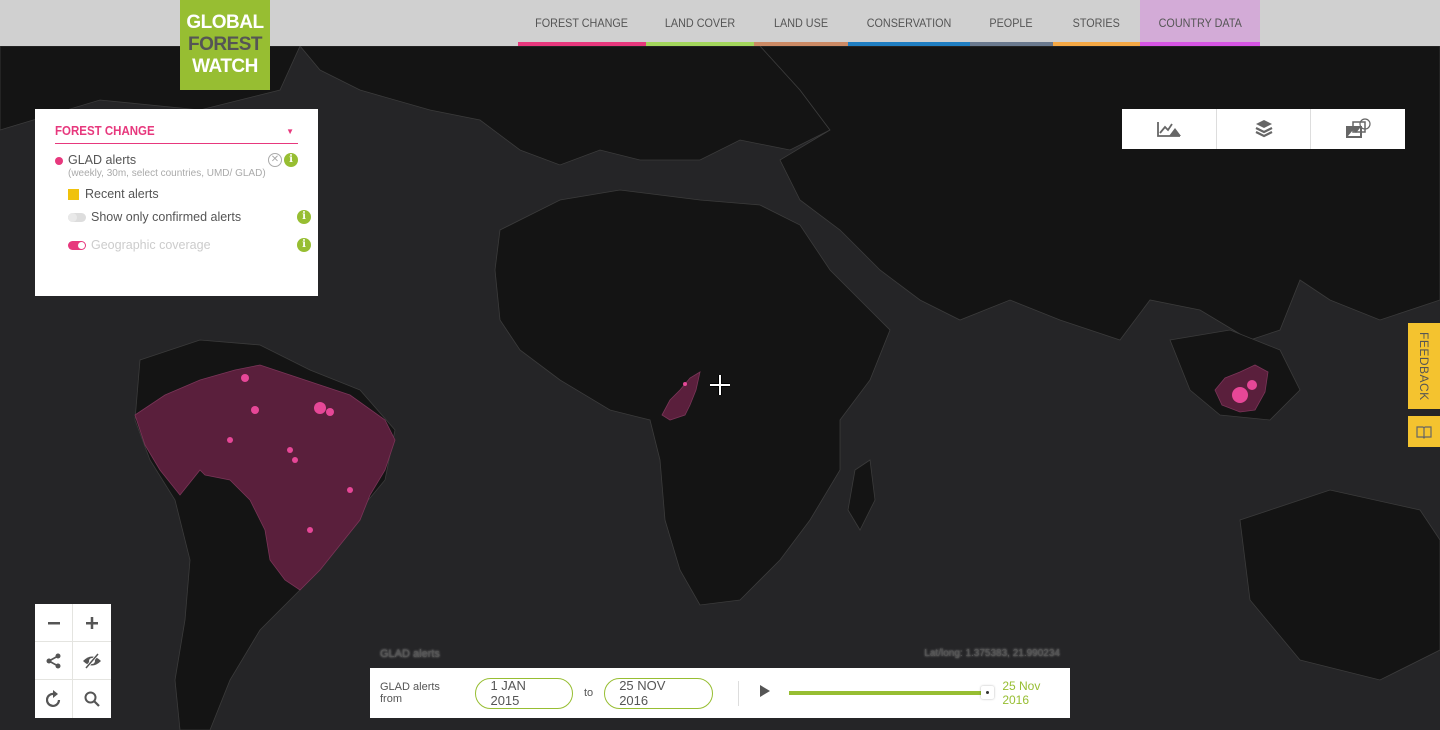 The image size is (1440, 730). I want to click on map-tools, so click(1263, 129).